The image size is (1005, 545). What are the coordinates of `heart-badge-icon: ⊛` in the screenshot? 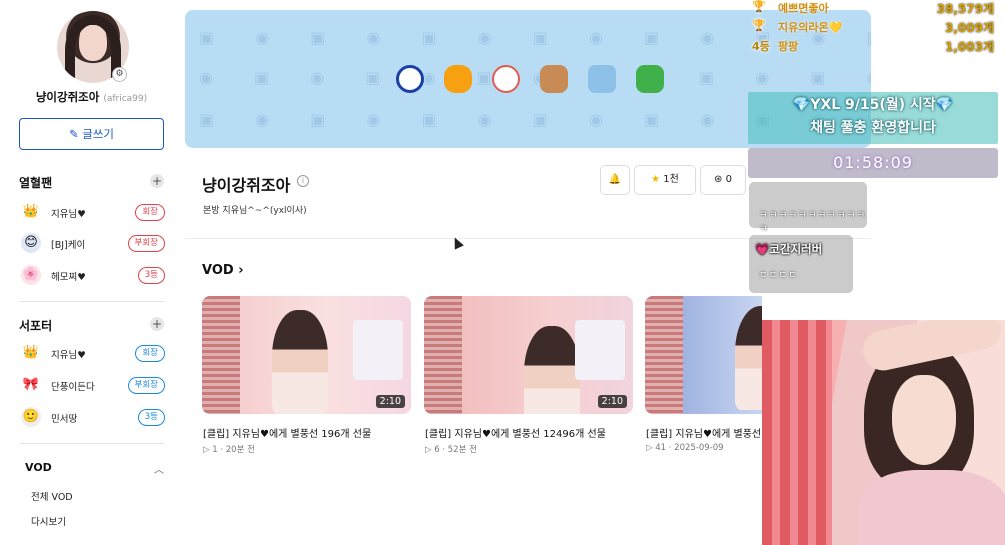 It's located at (718, 179).